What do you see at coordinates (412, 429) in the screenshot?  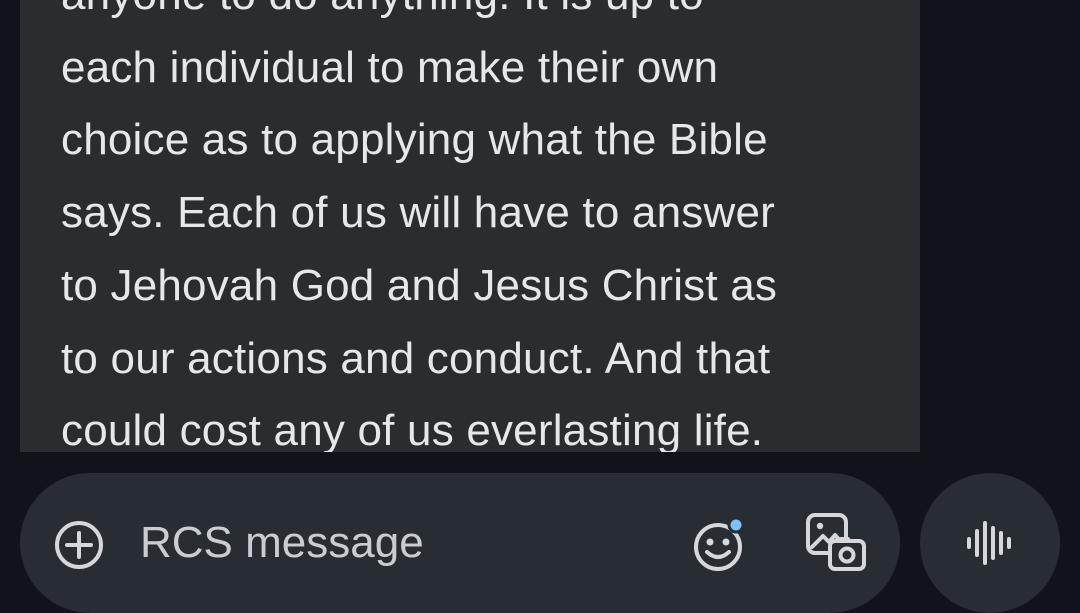 I see `message-line: could cost any of us everlasting life.` at bounding box center [412, 429].